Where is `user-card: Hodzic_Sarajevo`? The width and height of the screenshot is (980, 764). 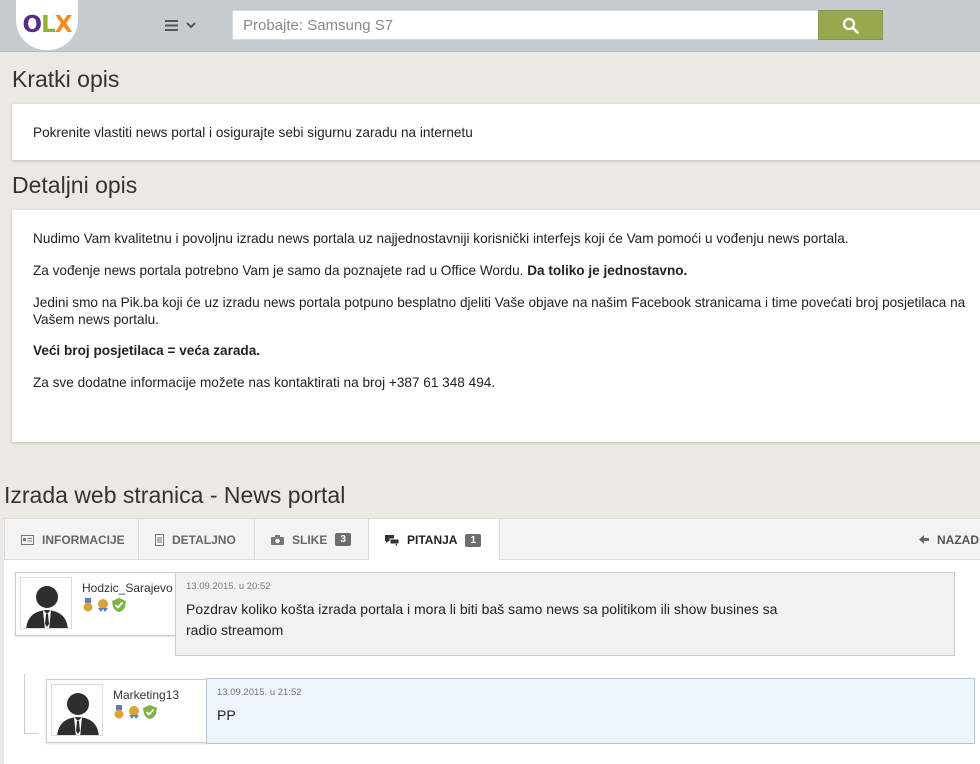 user-card: Hodzic_Sarajevo is located at coordinates (96, 604).